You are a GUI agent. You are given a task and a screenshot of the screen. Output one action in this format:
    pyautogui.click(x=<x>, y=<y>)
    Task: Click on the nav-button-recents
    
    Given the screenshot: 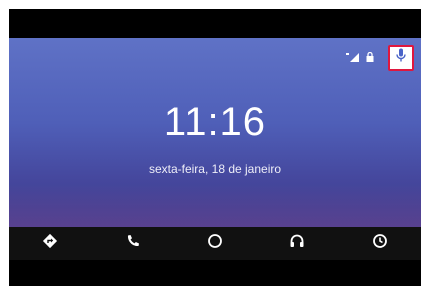 What is the action you would take?
    pyautogui.click(x=380, y=243)
    